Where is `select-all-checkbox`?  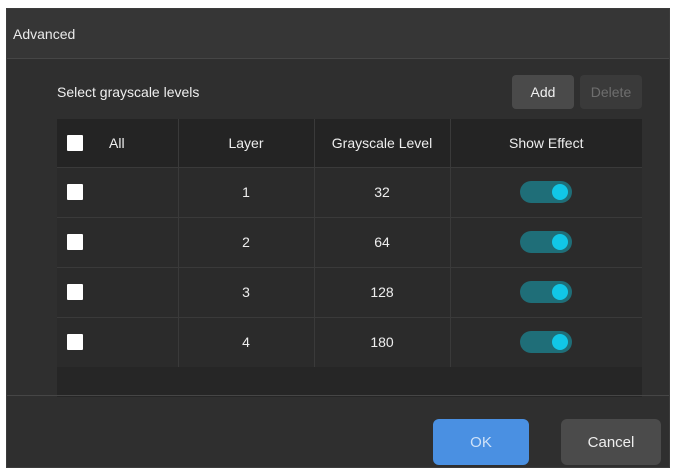
select-all-checkbox is located at coordinates (75, 142).